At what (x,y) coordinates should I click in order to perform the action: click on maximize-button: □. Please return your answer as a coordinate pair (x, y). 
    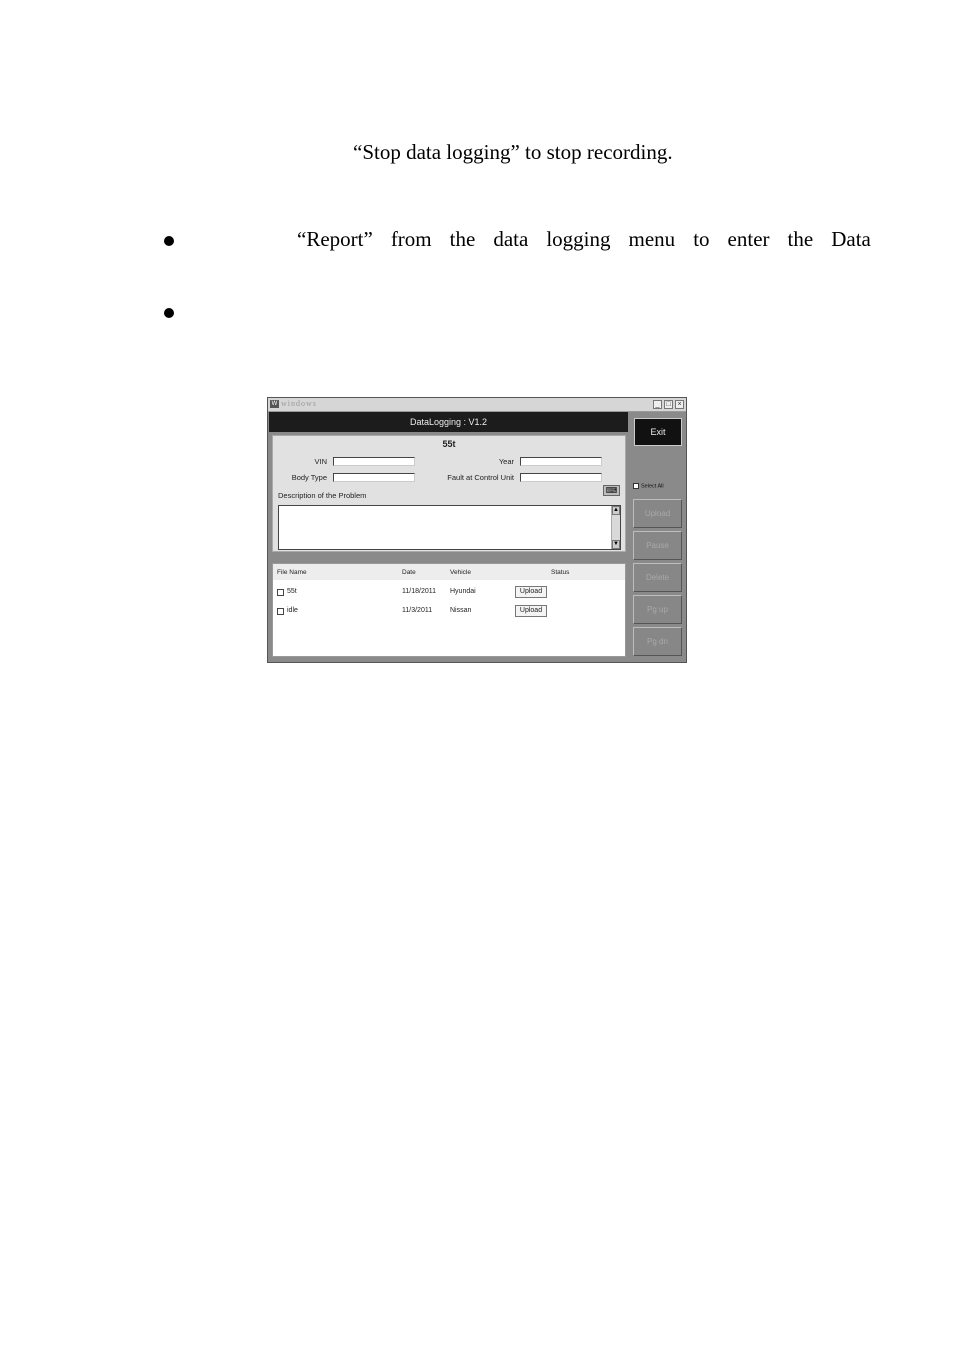
    Looking at the image, I should click on (668, 404).